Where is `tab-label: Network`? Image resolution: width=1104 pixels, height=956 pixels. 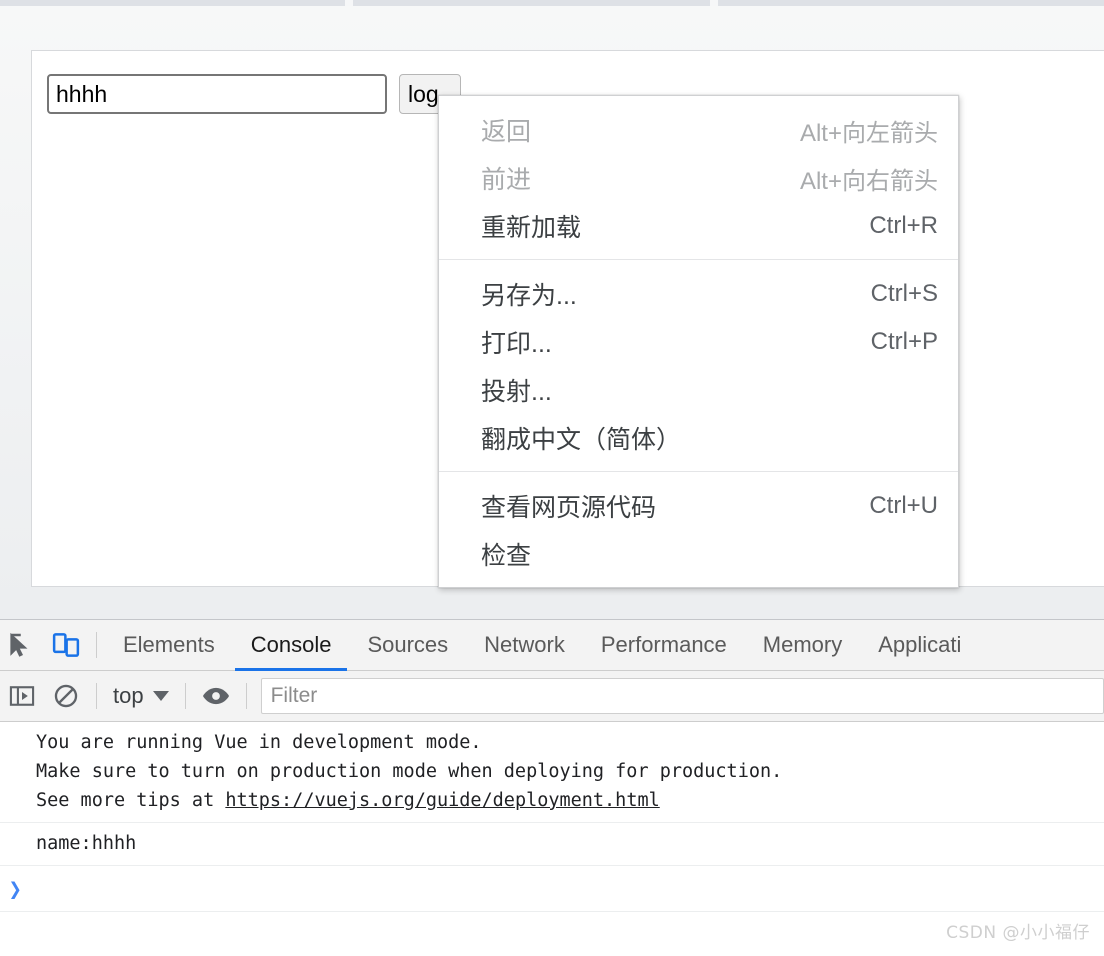
tab-label: Network is located at coordinates (524, 644).